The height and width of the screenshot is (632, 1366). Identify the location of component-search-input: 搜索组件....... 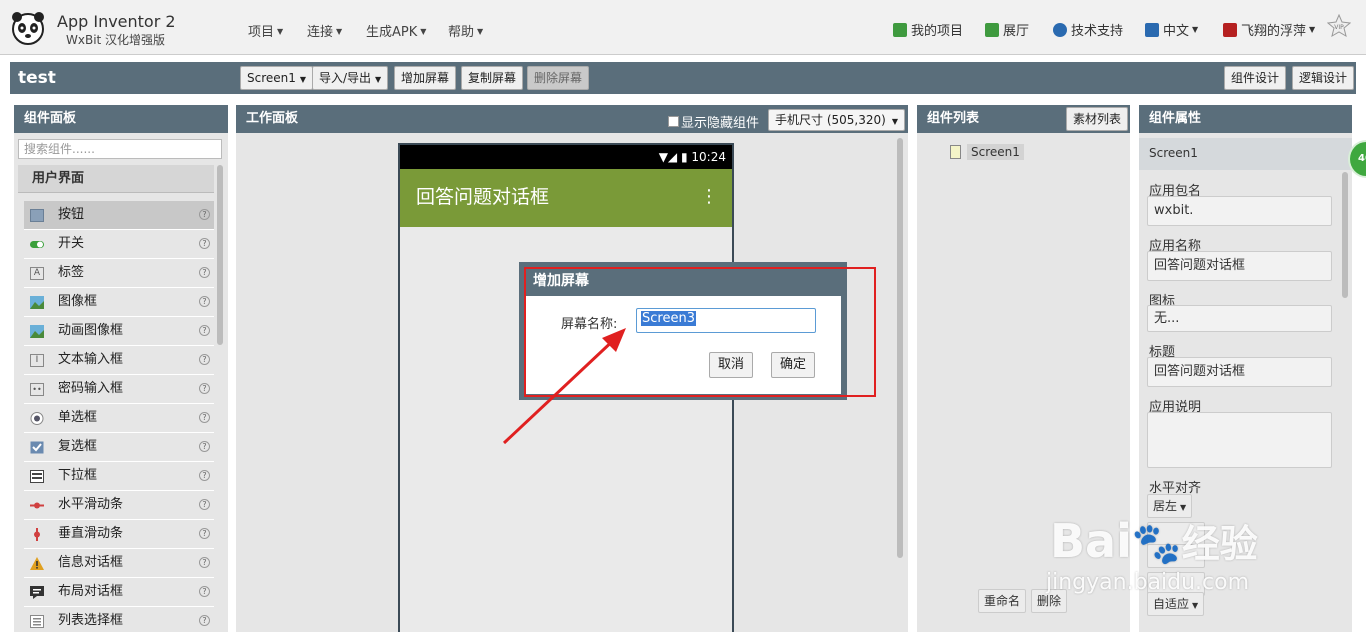
(120, 149).